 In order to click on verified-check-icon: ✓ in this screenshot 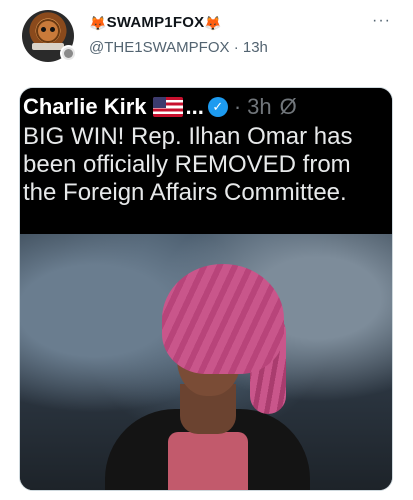, I will do `click(217, 107)`.